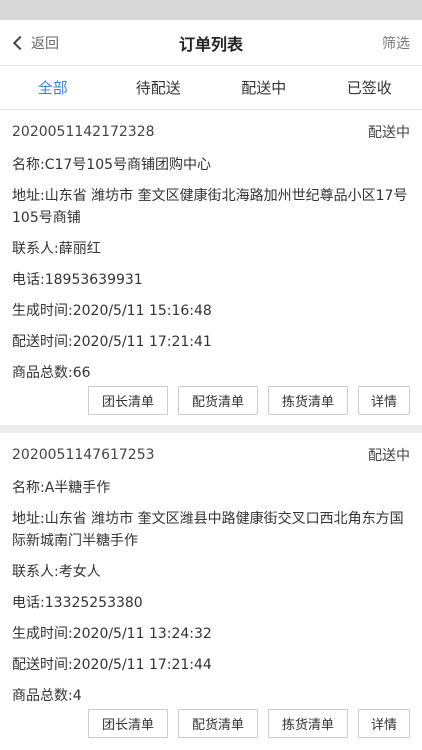  Describe the element at coordinates (51, 373) in the screenshot. I see `order-total-items: 商品总数:66` at that location.